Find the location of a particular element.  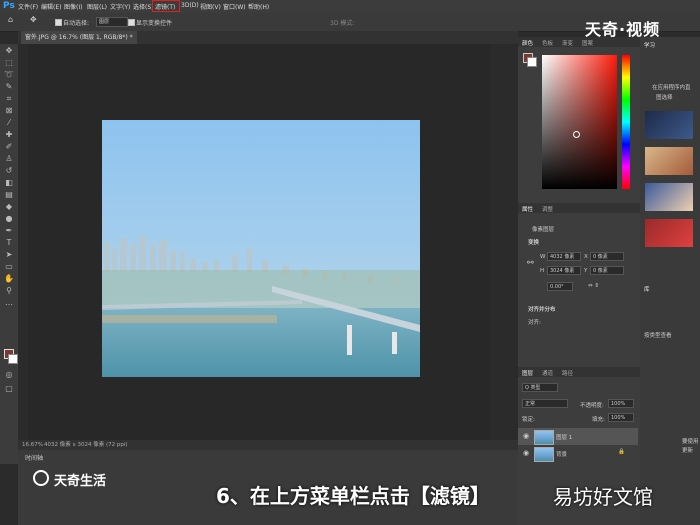

fill-field: 100% is located at coordinates (621, 417).